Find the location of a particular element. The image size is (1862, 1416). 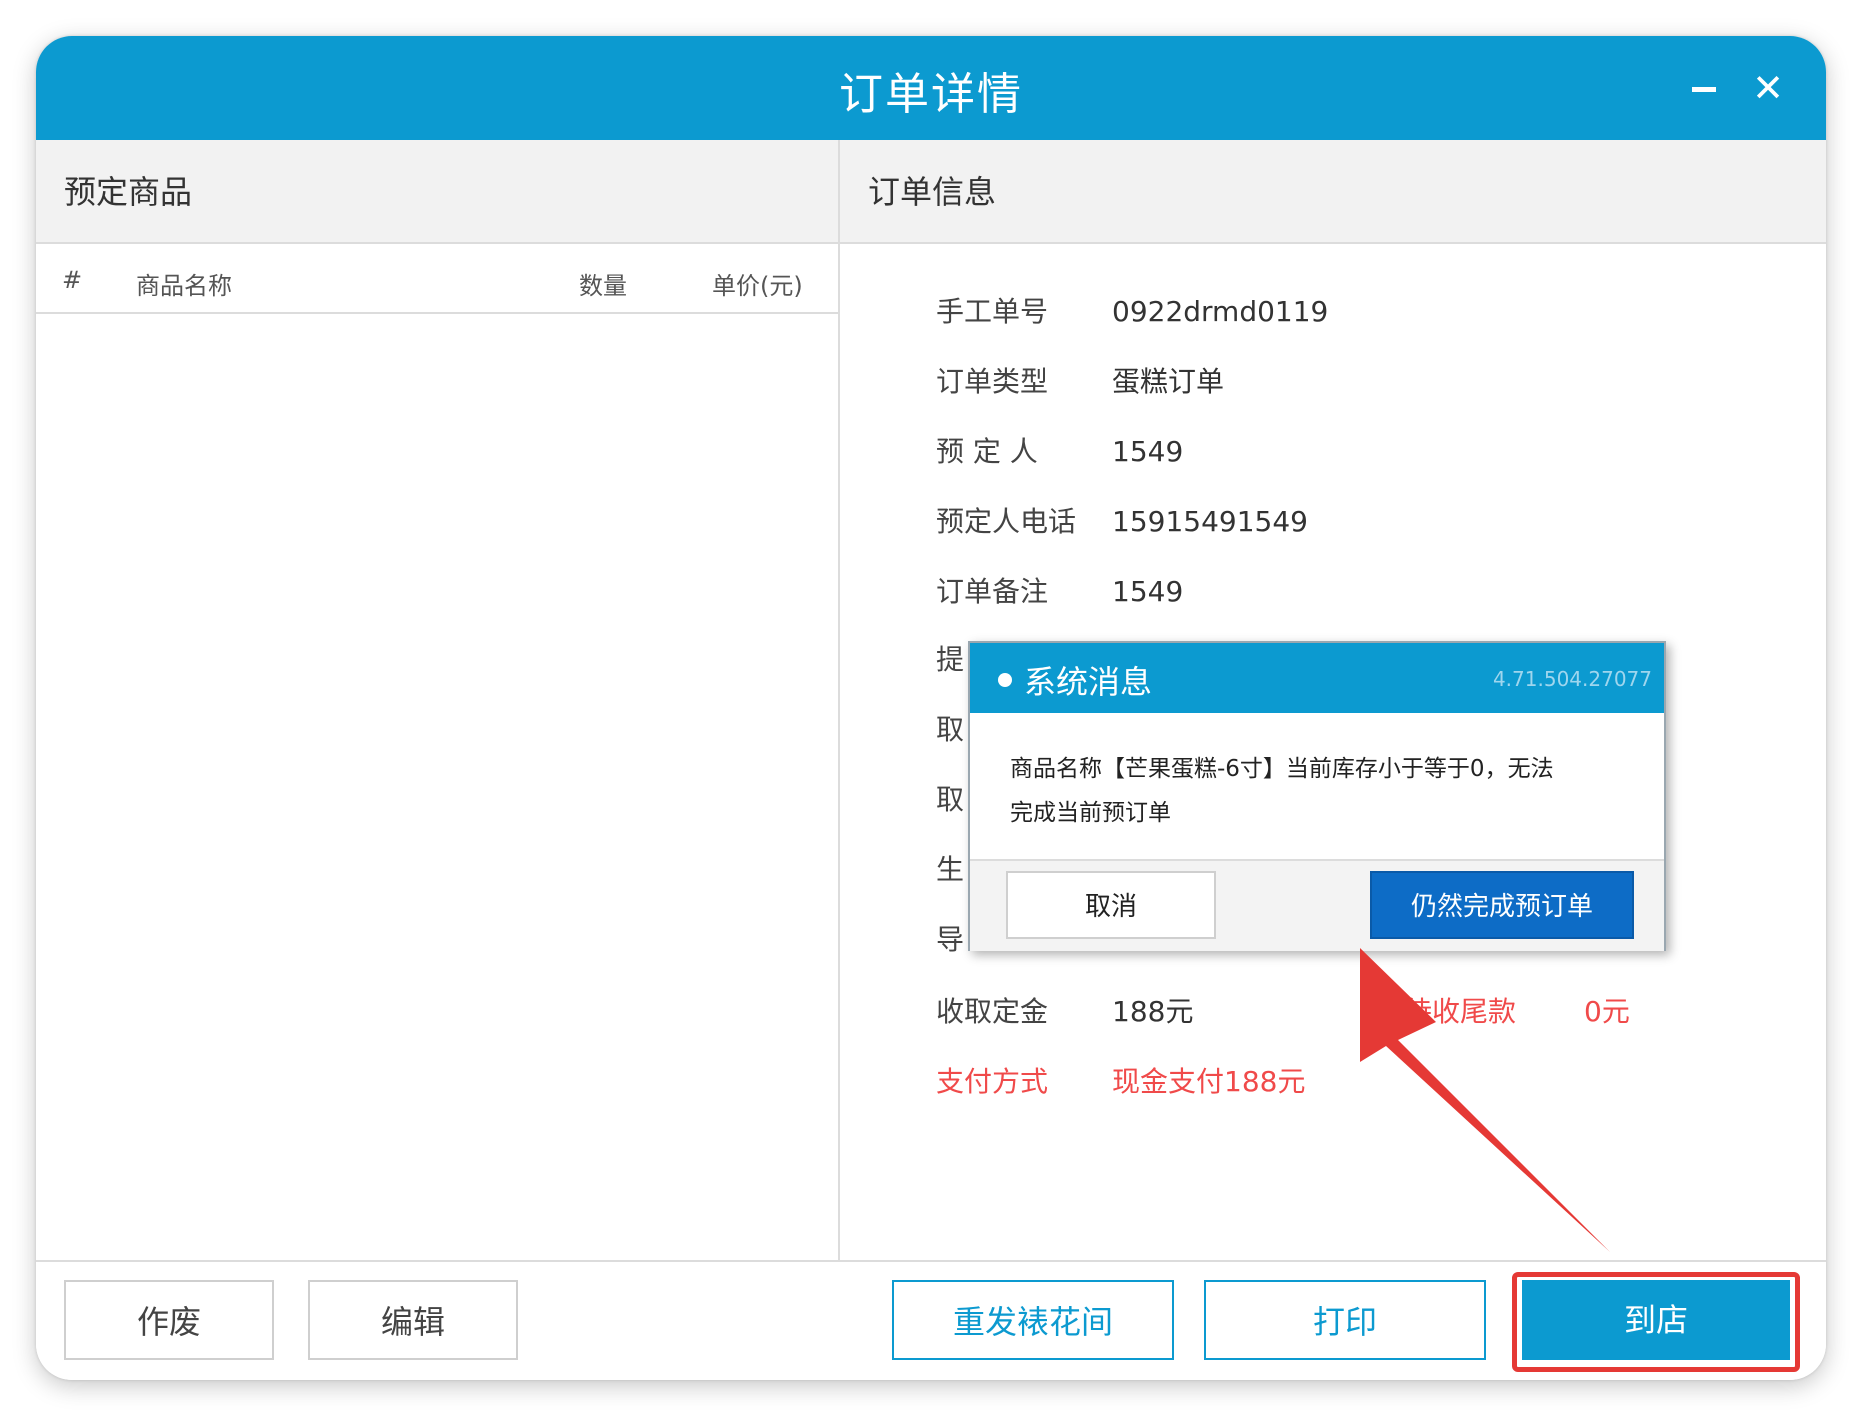

info-value: 现金支付188元 is located at coordinates (1209, 1081).